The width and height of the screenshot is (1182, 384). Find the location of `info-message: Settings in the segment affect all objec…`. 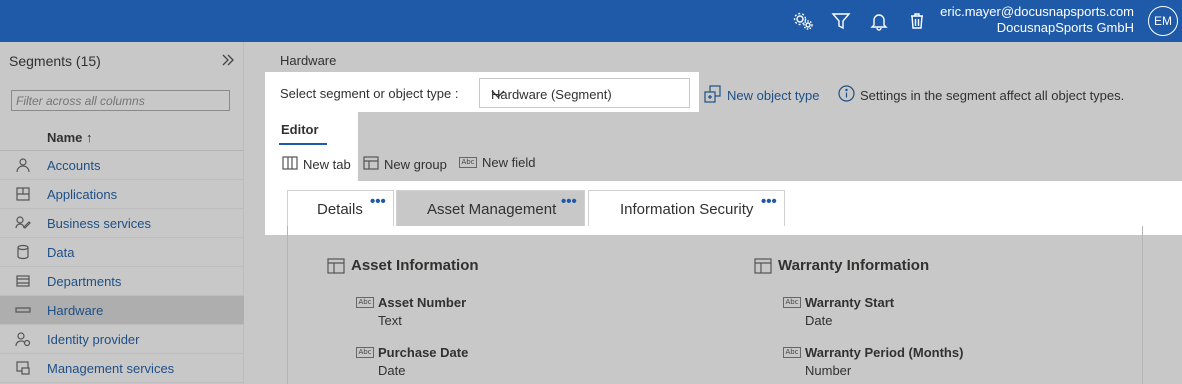

info-message: Settings in the segment affect all objec… is located at coordinates (981, 95).